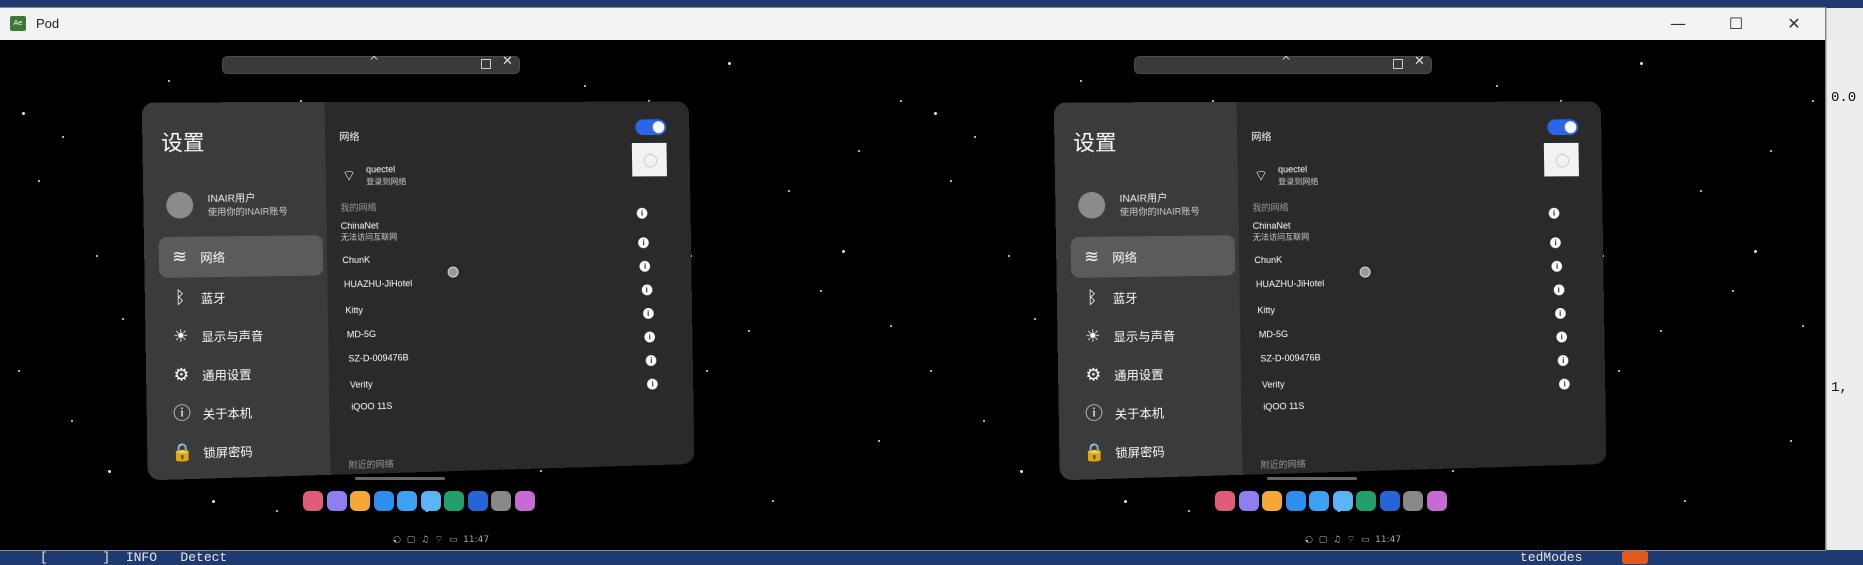 The width and height of the screenshot is (1863, 565). I want to click on network-section-title: 网络, so click(349, 138).